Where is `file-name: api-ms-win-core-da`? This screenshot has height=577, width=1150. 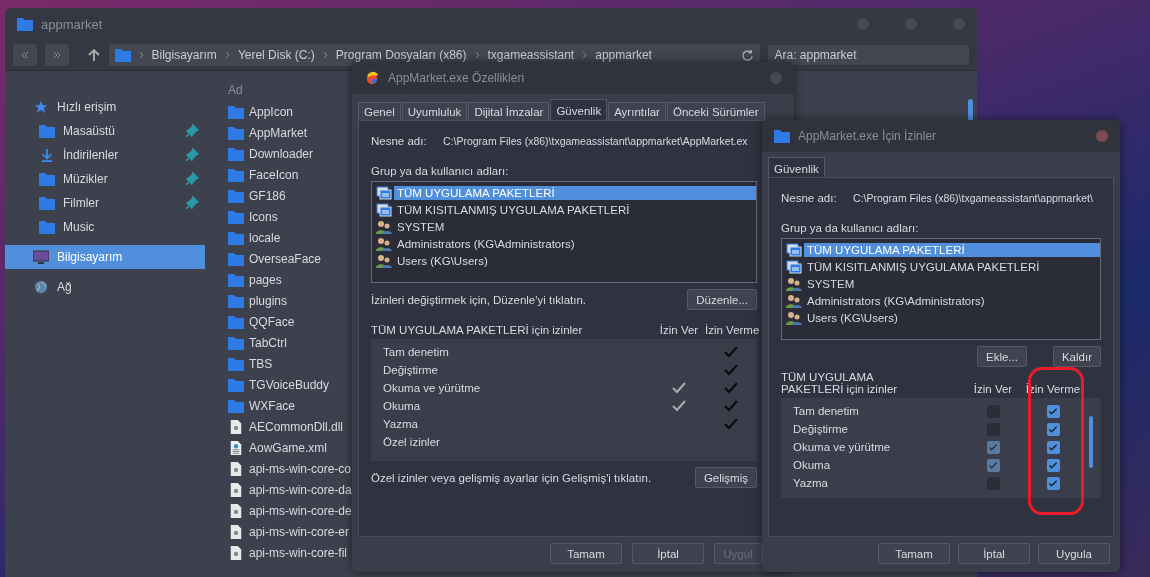
file-name: api-ms-win-core-da is located at coordinates (300, 489).